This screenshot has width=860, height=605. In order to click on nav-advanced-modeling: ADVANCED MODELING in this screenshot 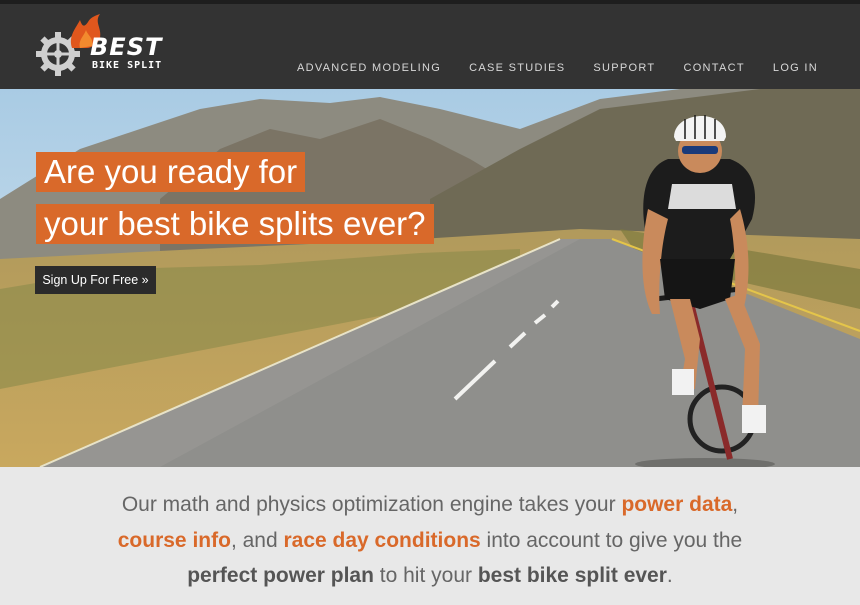, I will do `click(369, 68)`.